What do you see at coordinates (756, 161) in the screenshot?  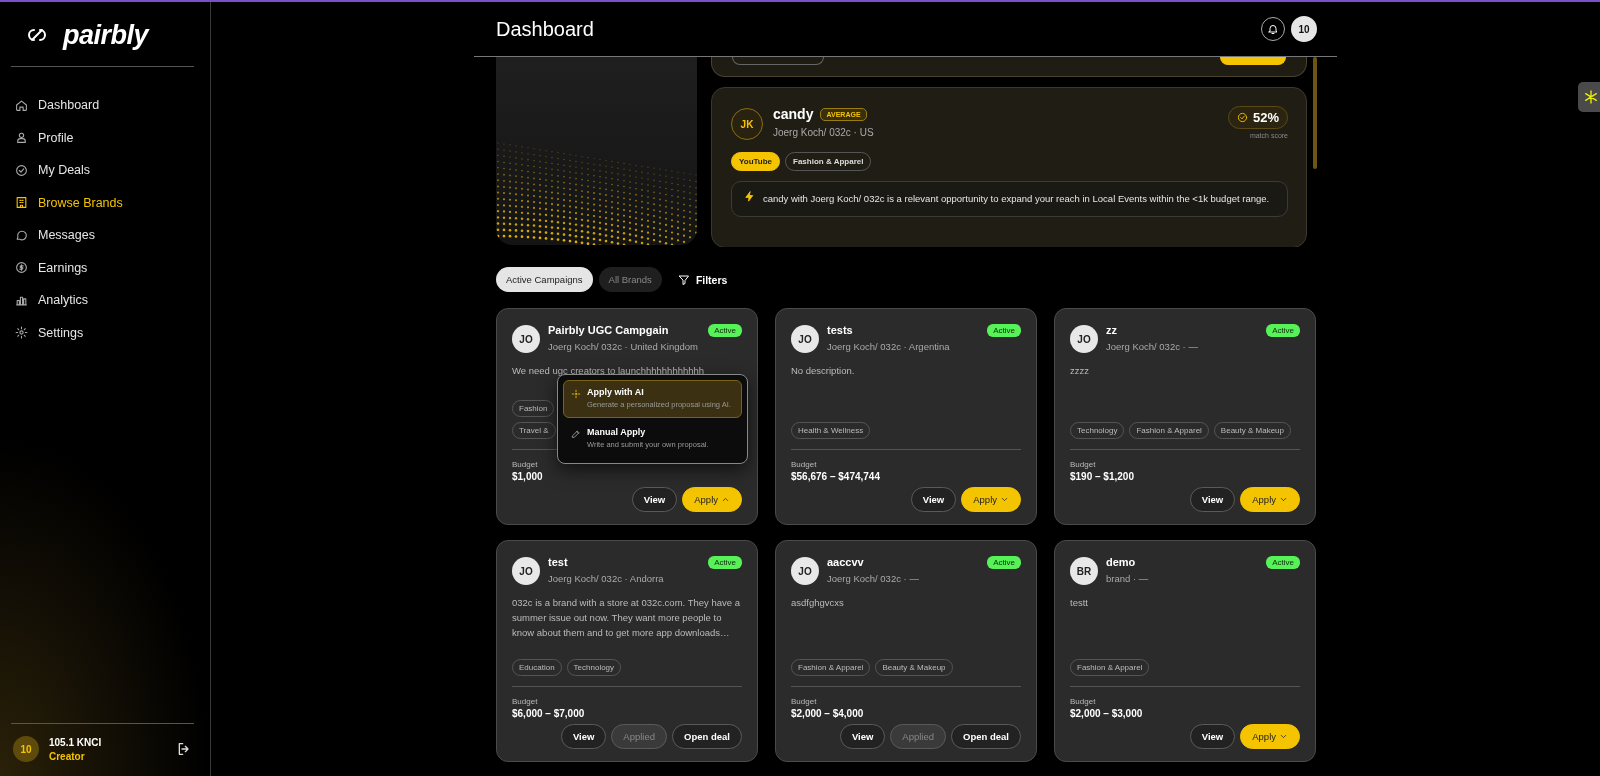 I see `platform-tag: YouTube` at bounding box center [756, 161].